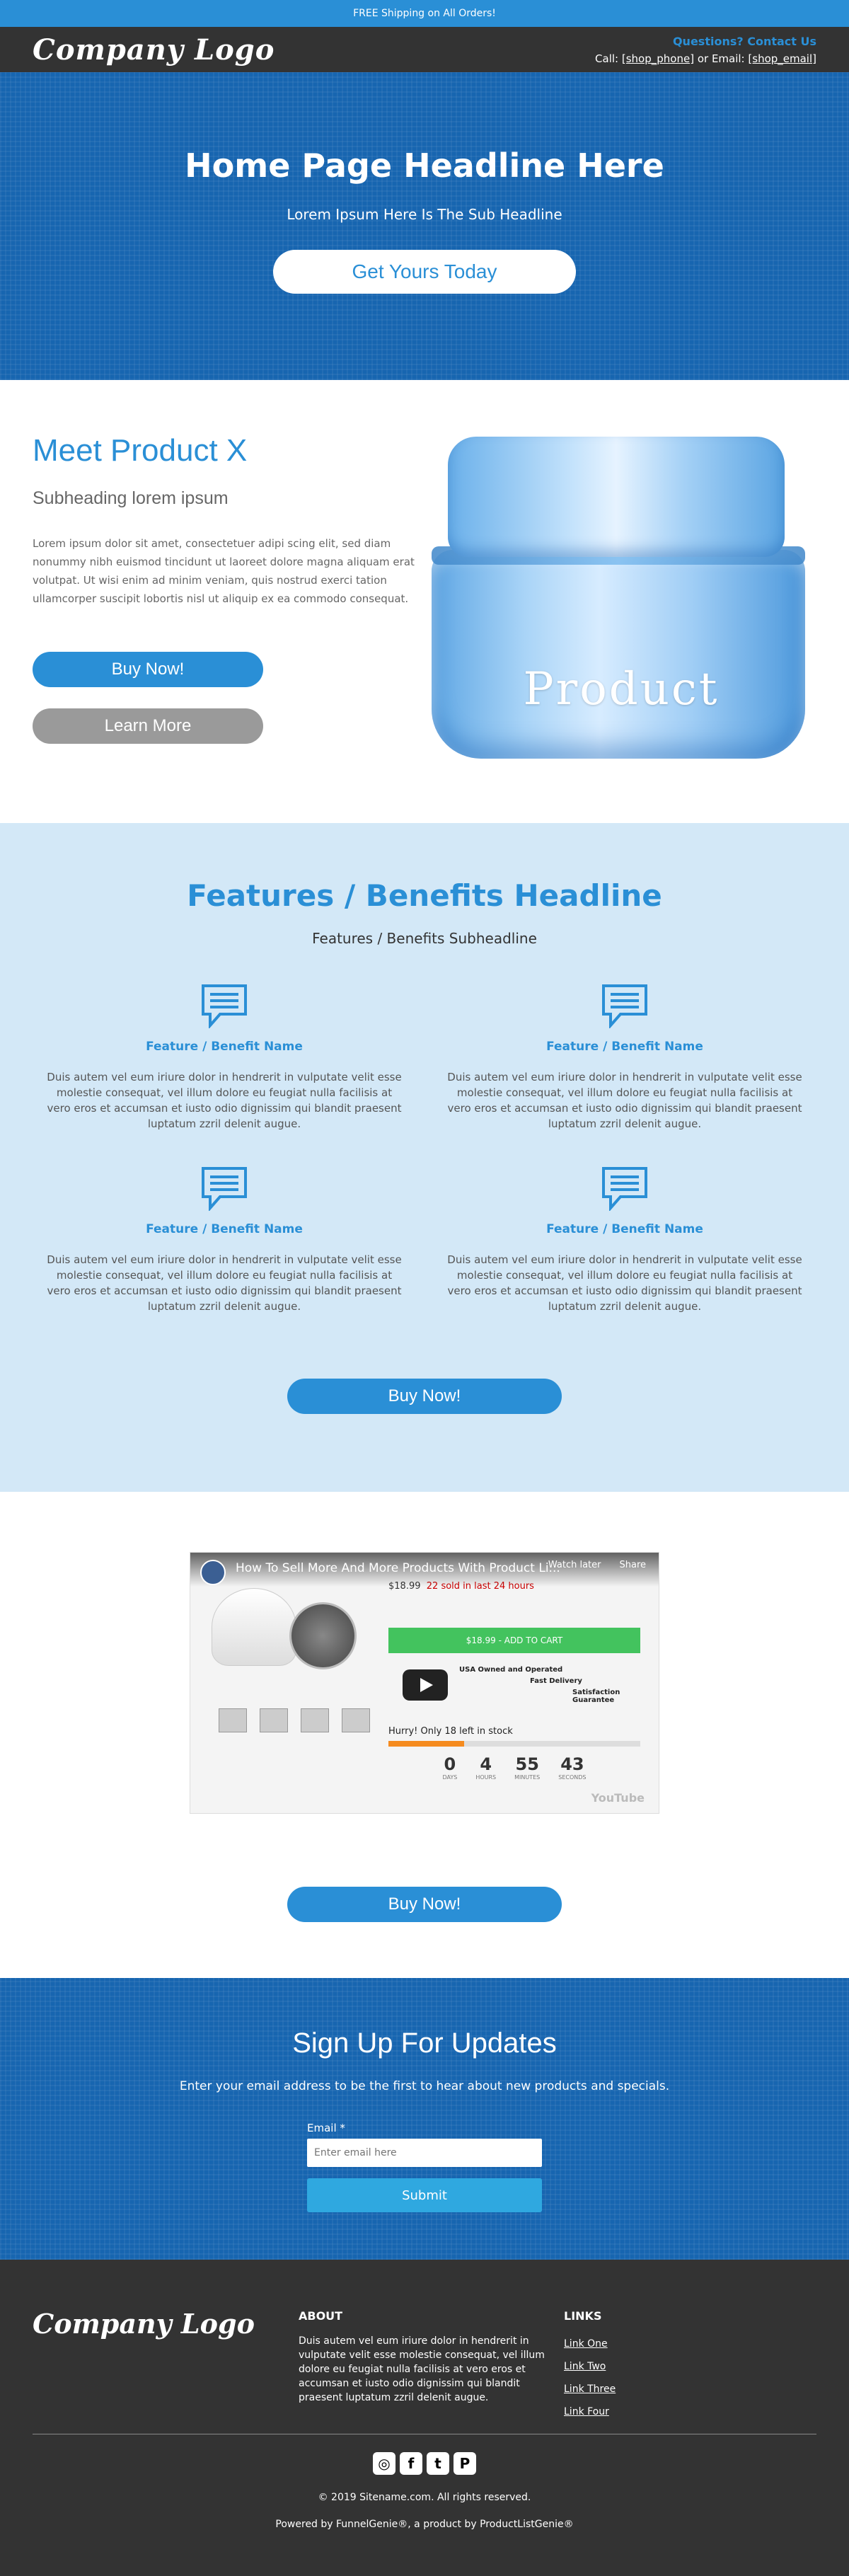  What do you see at coordinates (411, 2464) in the screenshot?
I see `facebook-icon: f` at bounding box center [411, 2464].